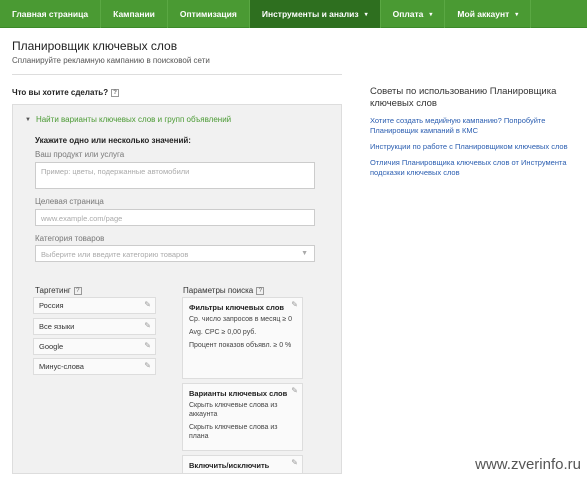  I want to click on nav-tools-label: Инструменты и анализ, so click(310, 14).